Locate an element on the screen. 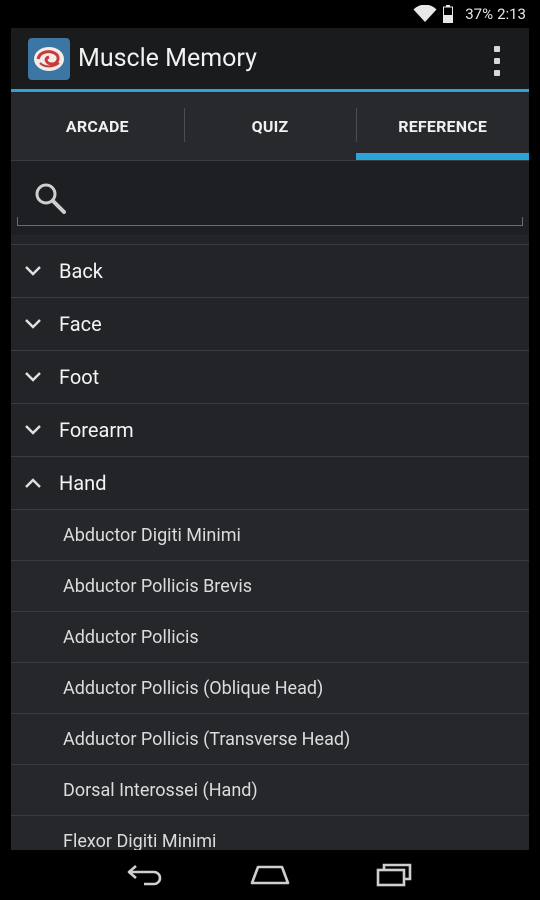  clock: 2:13 is located at coordinates (511, 14).